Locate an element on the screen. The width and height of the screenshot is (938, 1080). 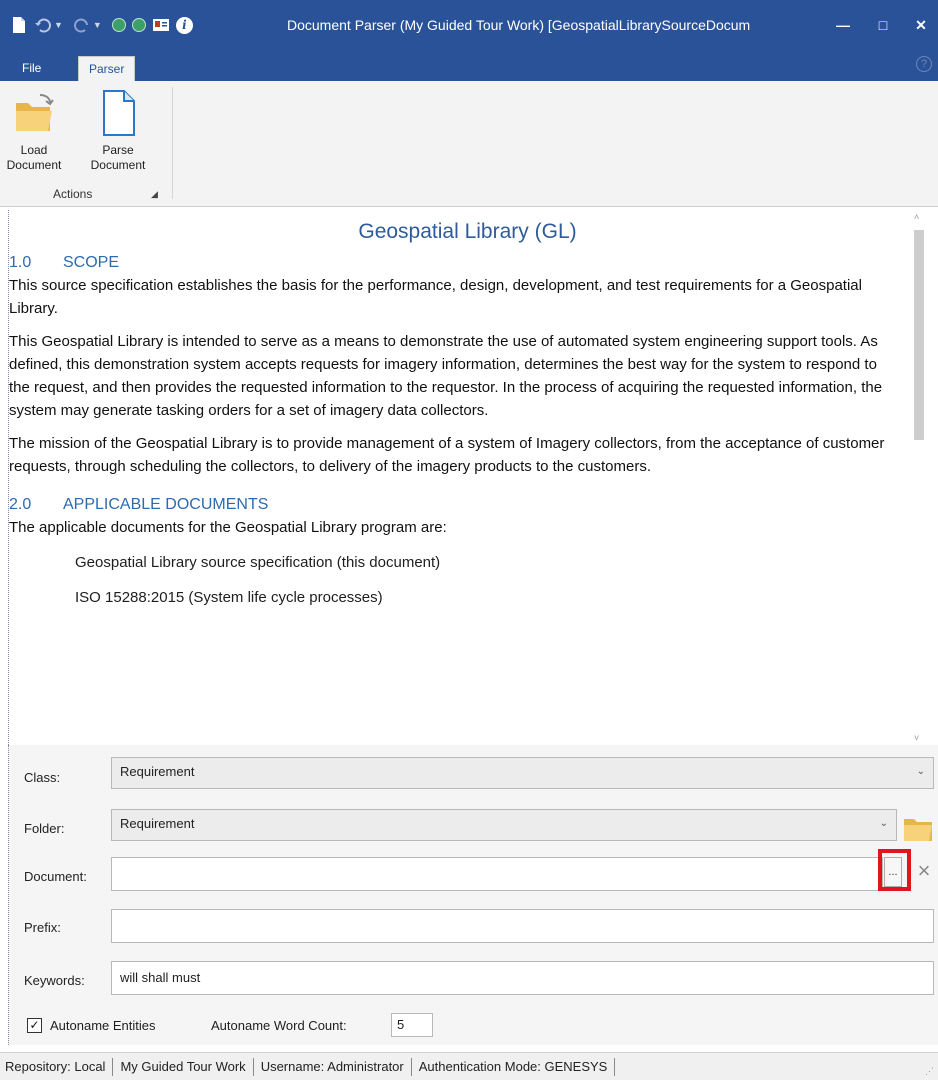
ribbon: Load Document Parse Document Actions ◢ is located at coordinates (469, 144).